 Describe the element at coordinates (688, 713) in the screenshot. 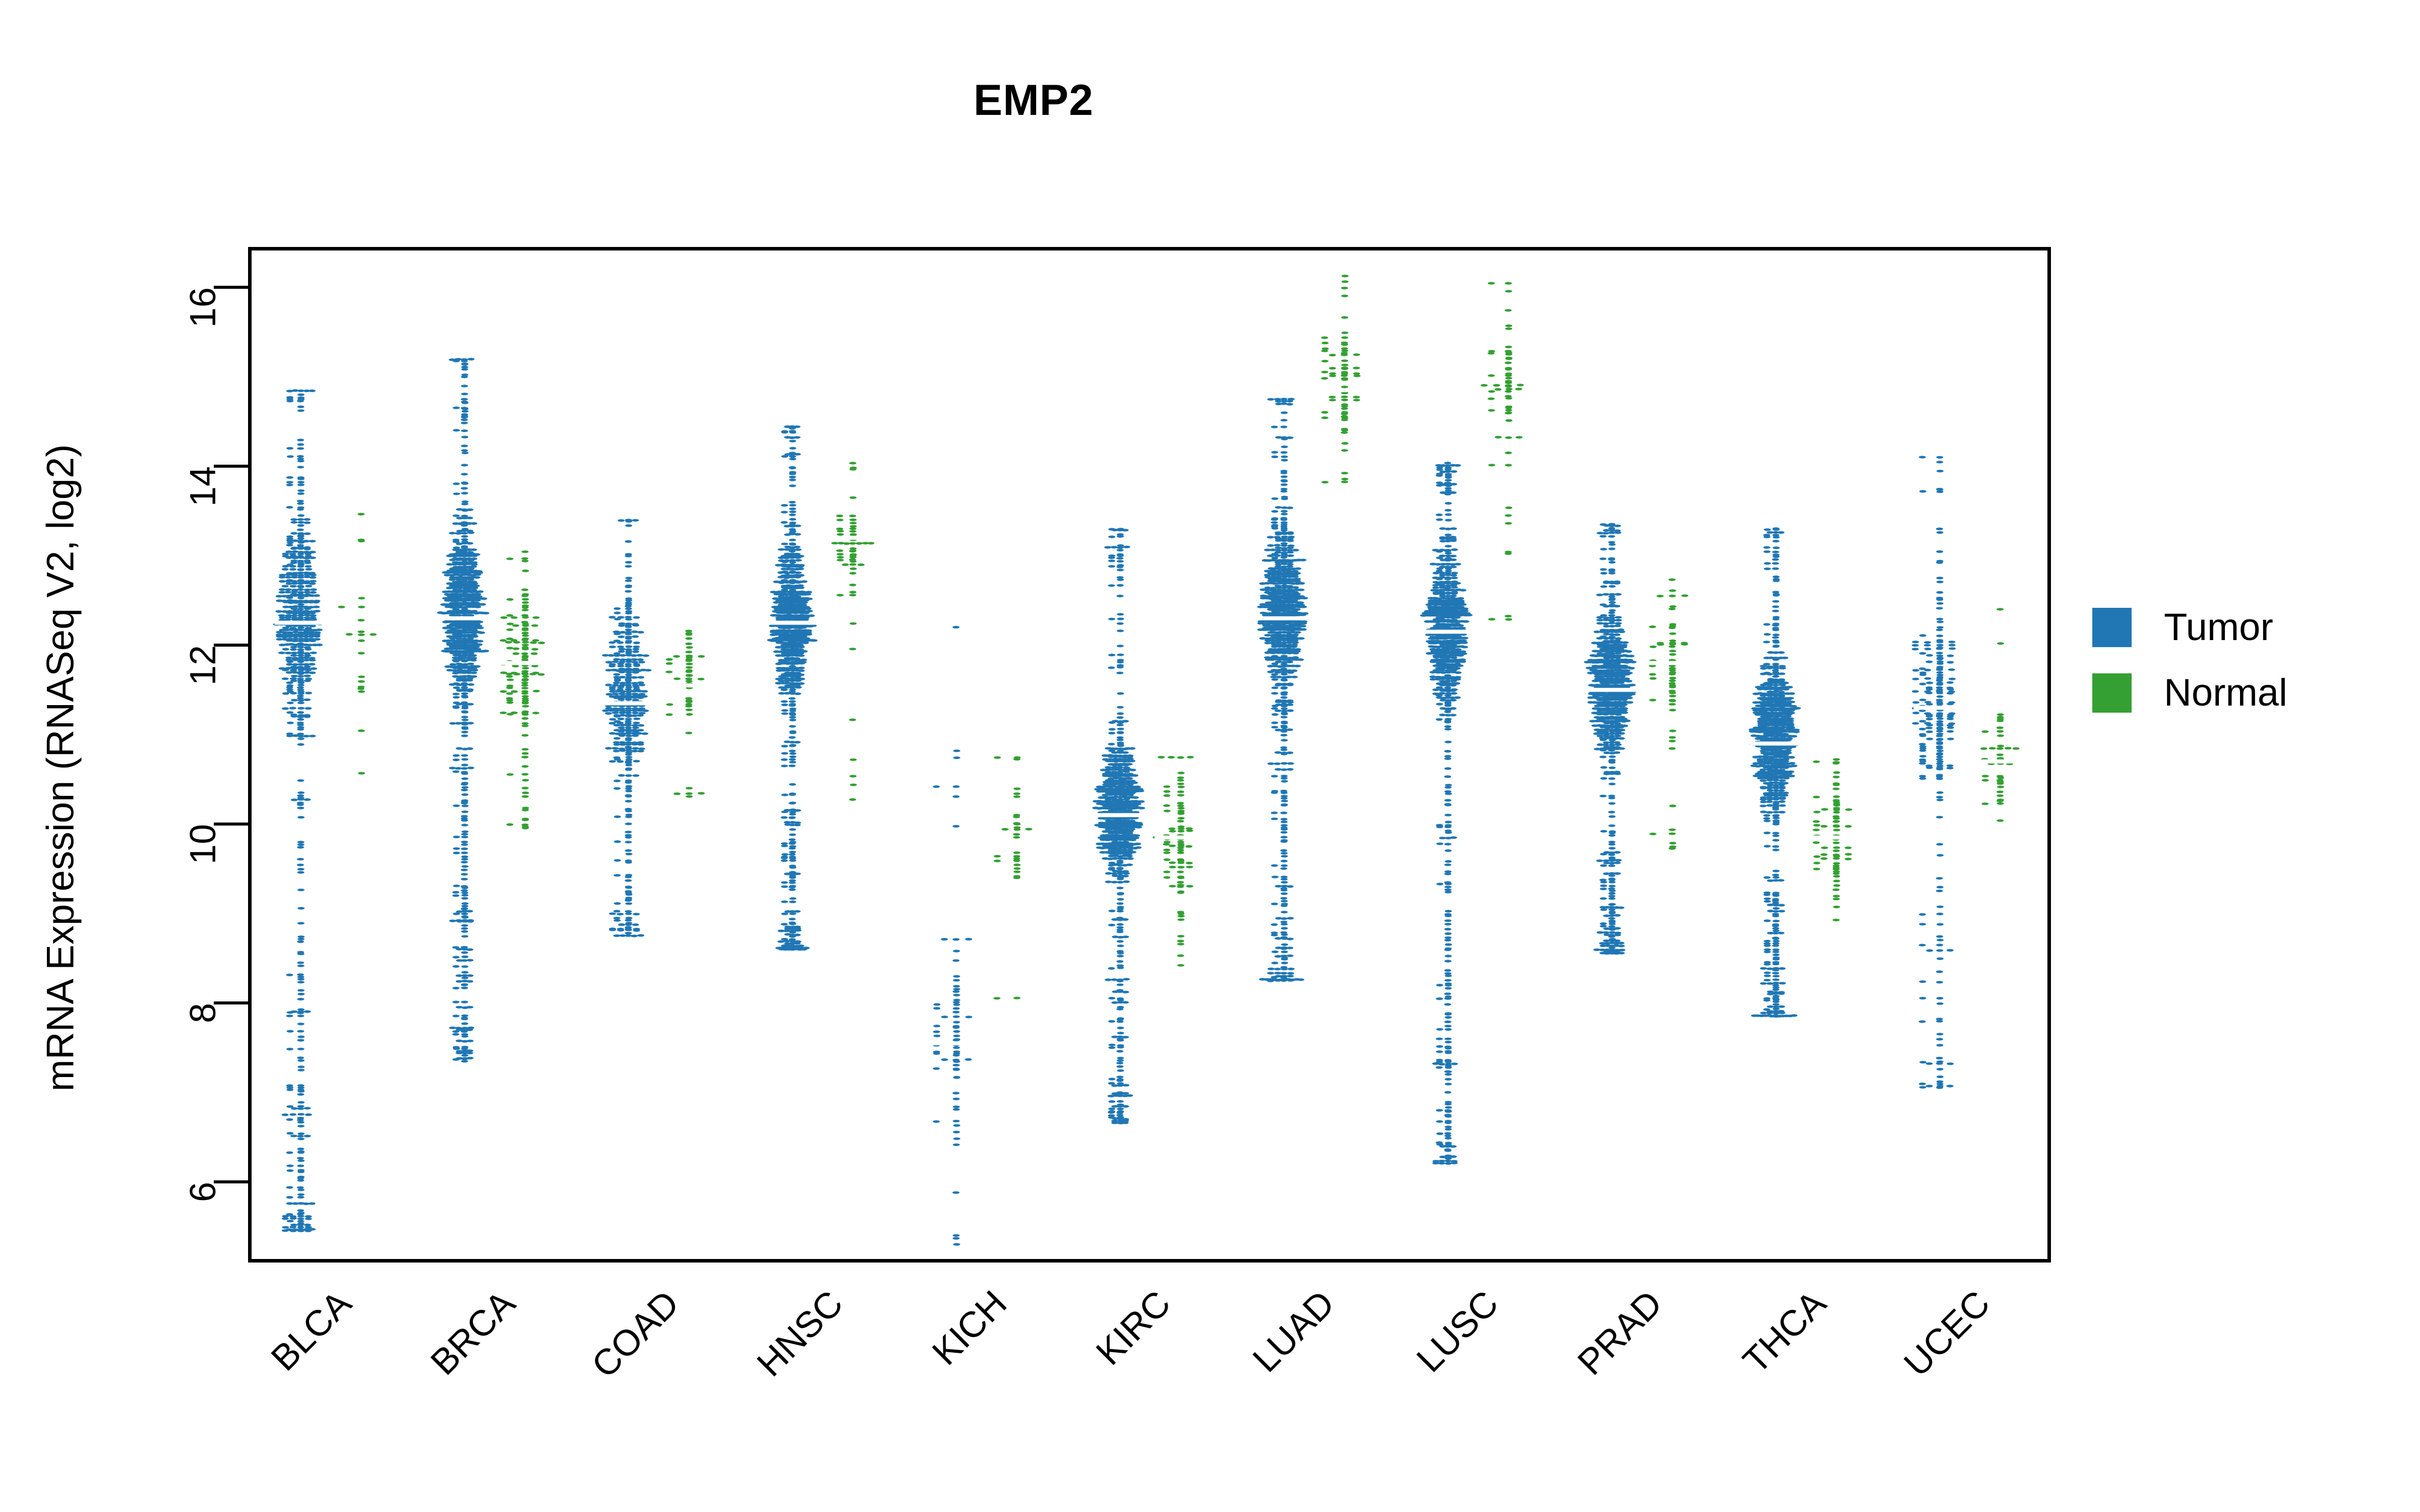

I see `swarm-normal-coad` at that location.